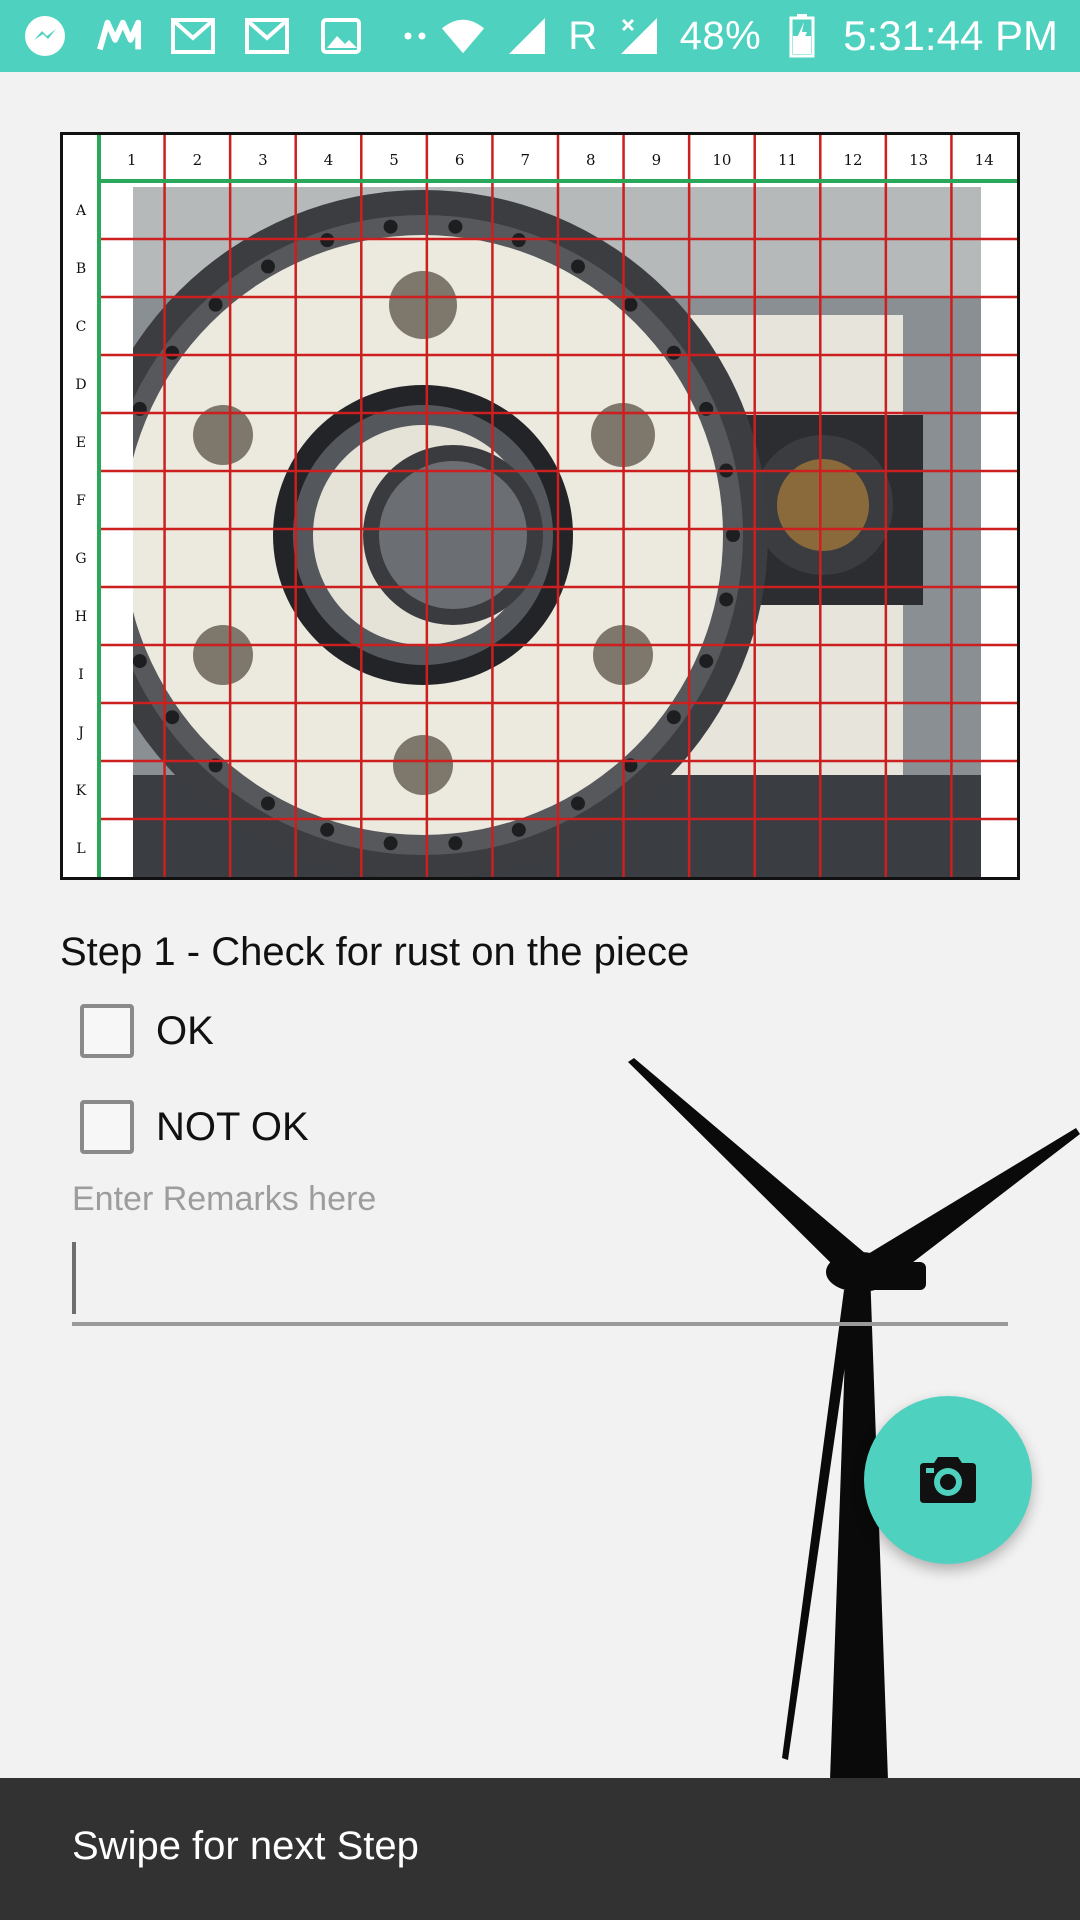 The image size is (1080, 1920). What do you see at coordinates (80, 385) in the screenshot?
I see `grid-row-label: D` at bounding box center [80, 385].